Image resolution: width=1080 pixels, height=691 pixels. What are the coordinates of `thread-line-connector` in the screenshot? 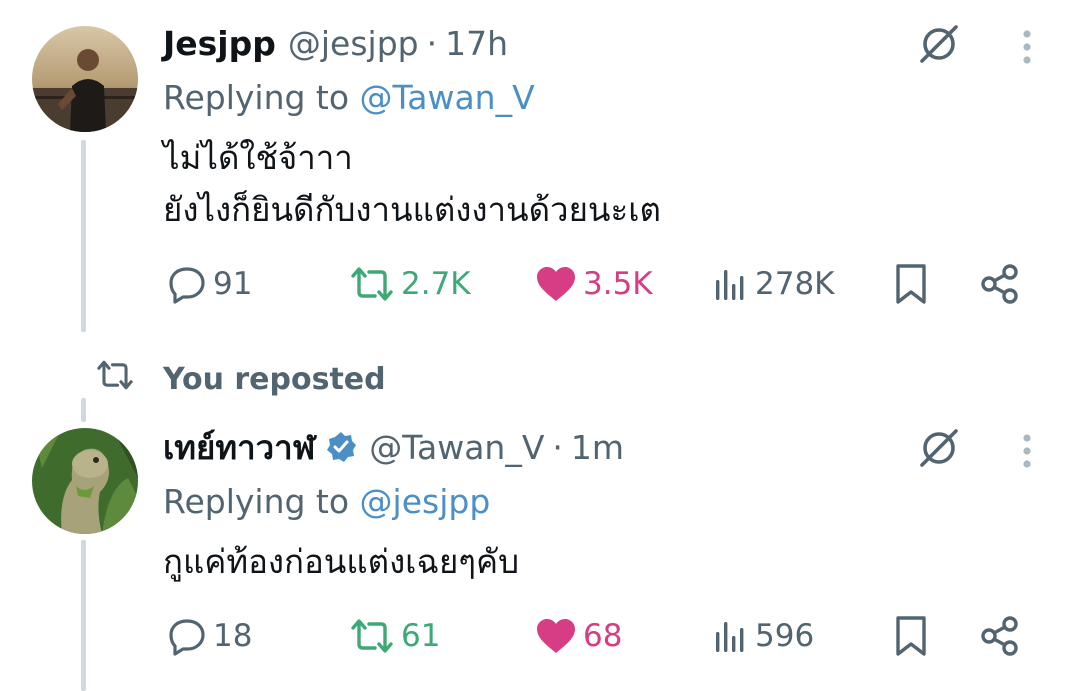 It's located at (83, 410).